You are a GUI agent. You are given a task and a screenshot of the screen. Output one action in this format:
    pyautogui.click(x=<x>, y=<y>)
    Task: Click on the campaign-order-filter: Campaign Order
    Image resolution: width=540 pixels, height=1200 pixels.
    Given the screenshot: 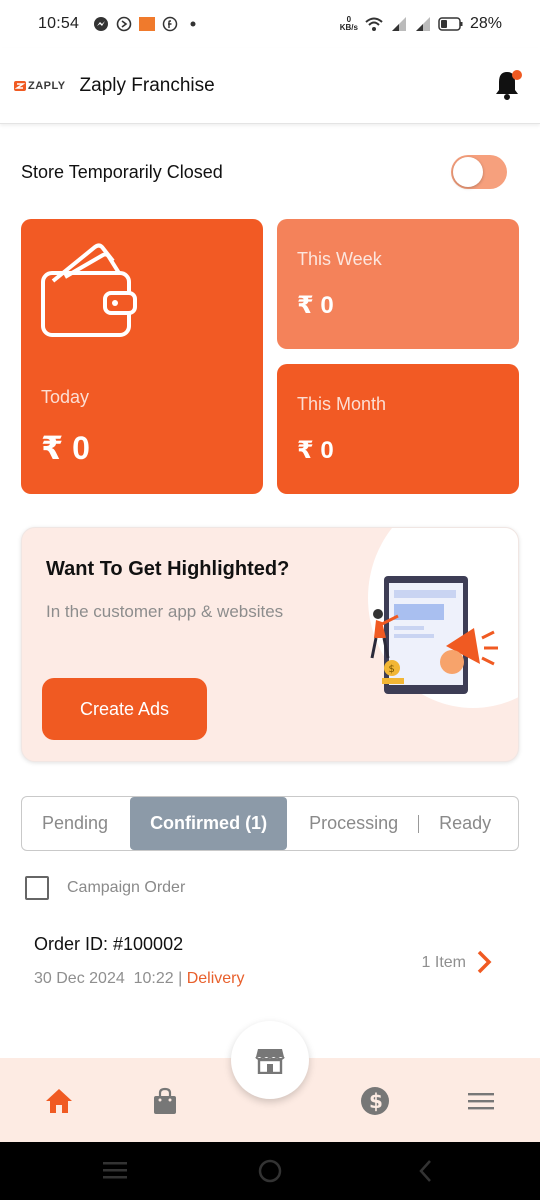 What is the action you would take?
    pyautogui.click(x=105, y=888)
    